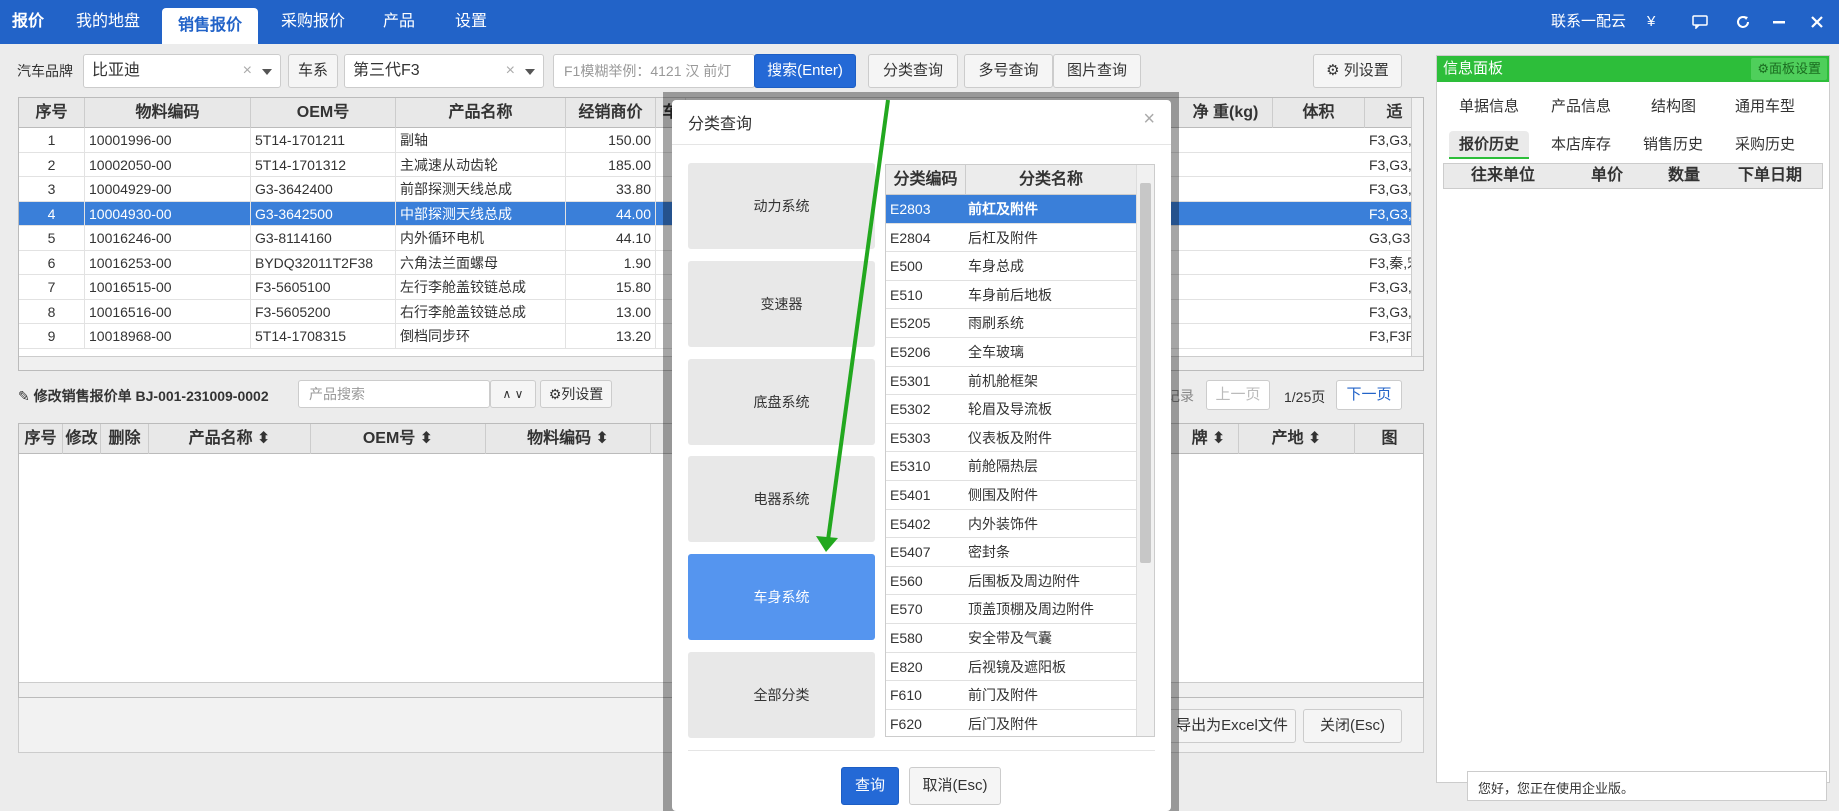  What do you see at coordinates (853, 325) in the screenshot?
I see `arrow-annotation` at bounding box center [853, 325].